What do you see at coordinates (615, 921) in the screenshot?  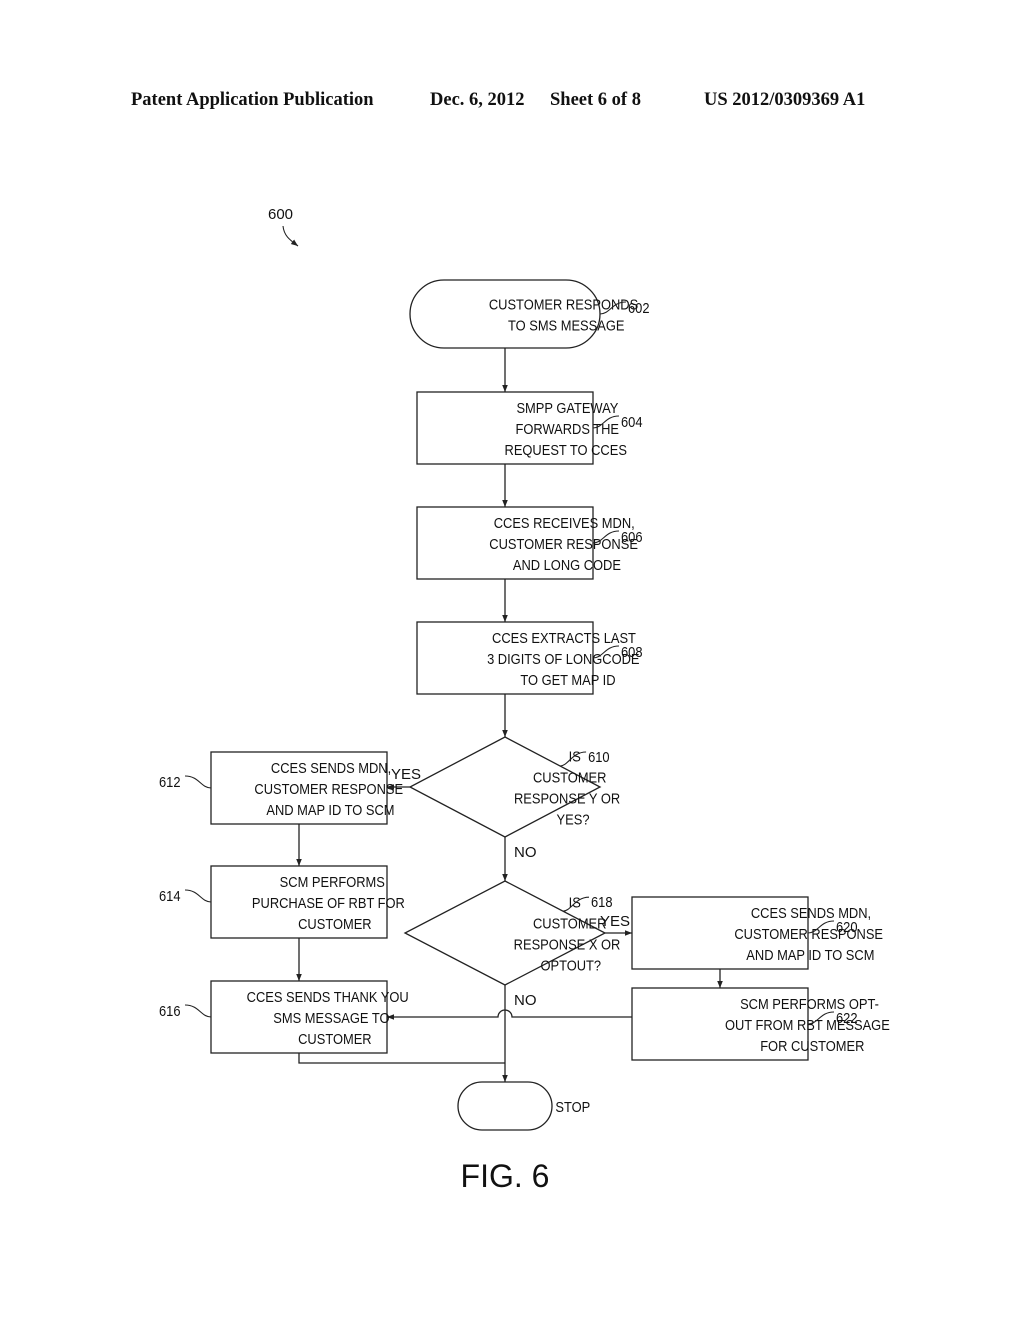 I see `edge-label-618-yes: YES` at bounding box center [615, 921].